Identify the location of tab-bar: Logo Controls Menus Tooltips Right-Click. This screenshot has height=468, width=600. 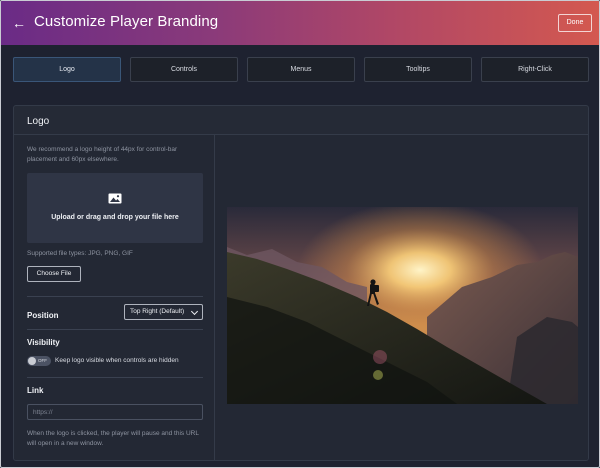
(301, 70).